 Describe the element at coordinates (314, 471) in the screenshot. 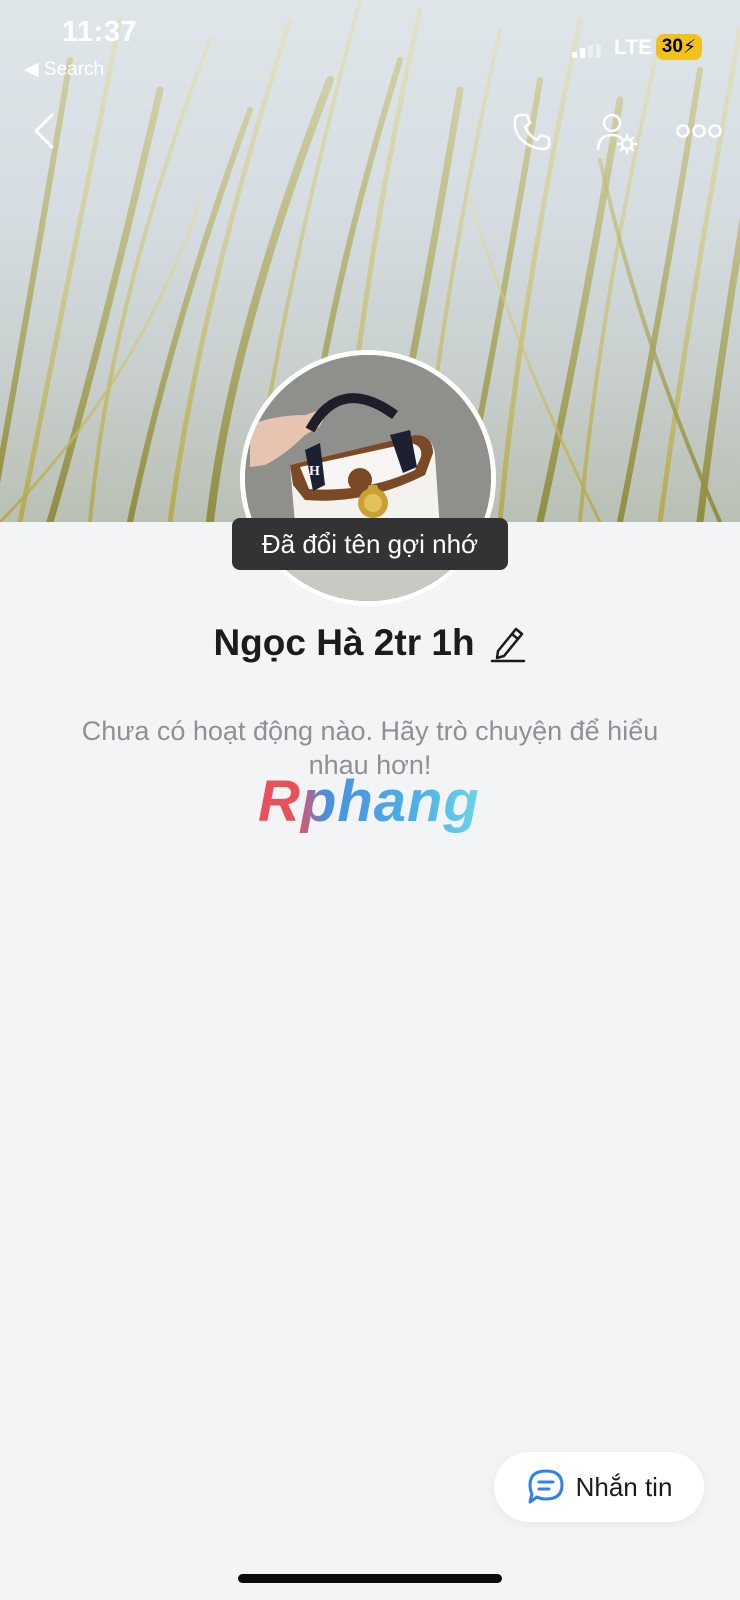

I see `svg-text: H` at that location.